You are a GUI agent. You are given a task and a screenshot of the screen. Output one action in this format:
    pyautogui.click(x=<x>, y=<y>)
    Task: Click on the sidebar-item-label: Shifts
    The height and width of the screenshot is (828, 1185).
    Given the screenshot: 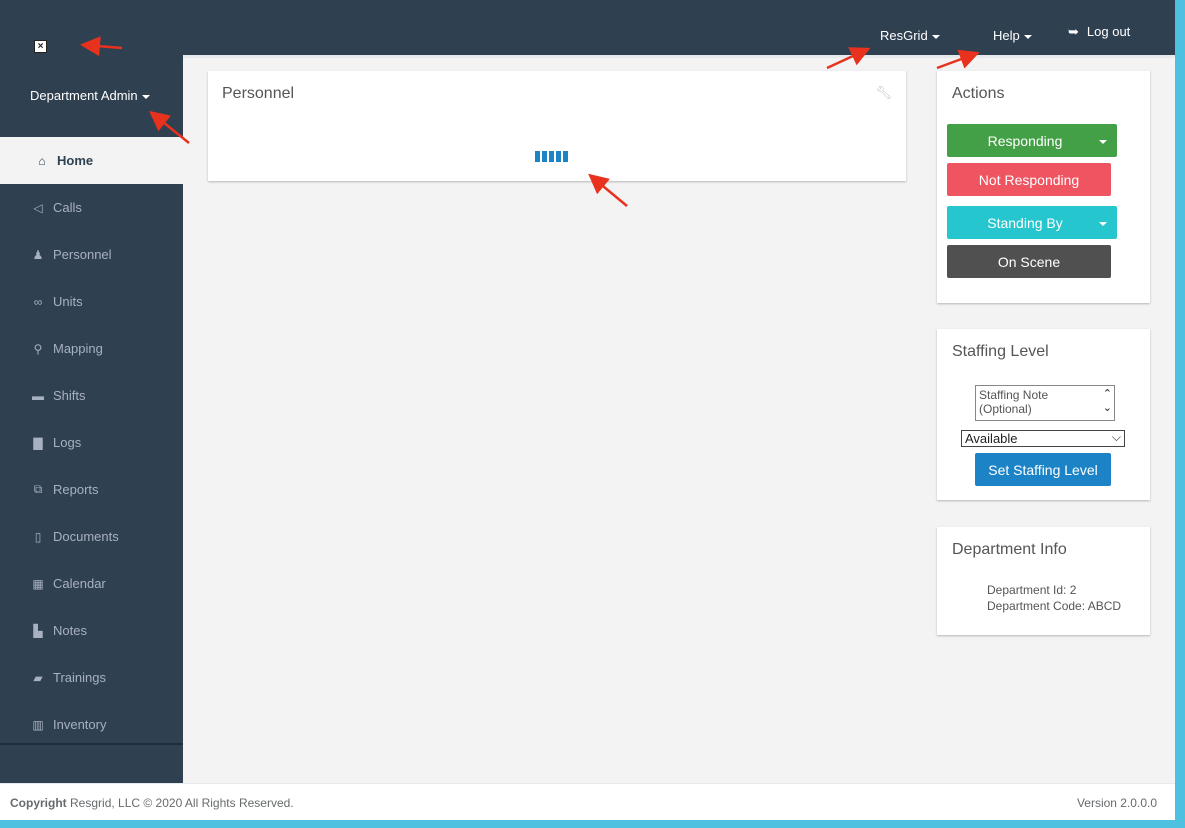 What is the action you would take?
    pyautogui.click(x=69, y=395)
    